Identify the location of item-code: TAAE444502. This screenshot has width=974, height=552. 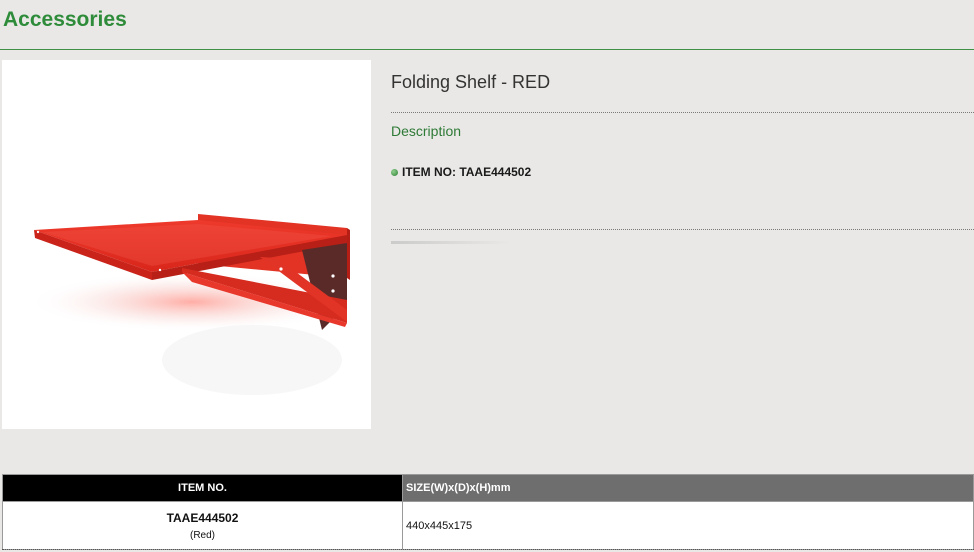
(202, 517).